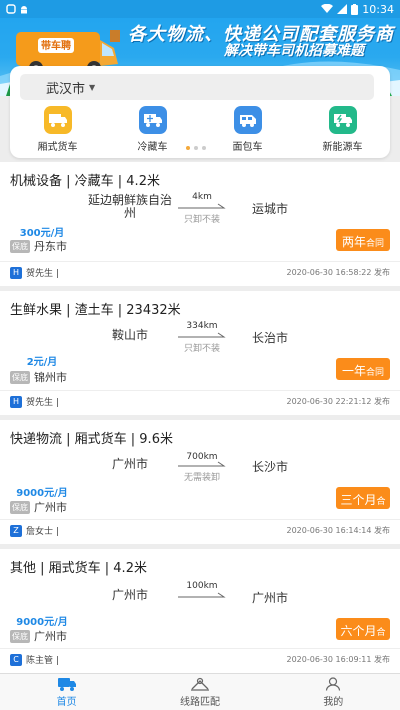  I want to click on post-time: 2020-06-30 16:09:11 发布, so click(338, 659).